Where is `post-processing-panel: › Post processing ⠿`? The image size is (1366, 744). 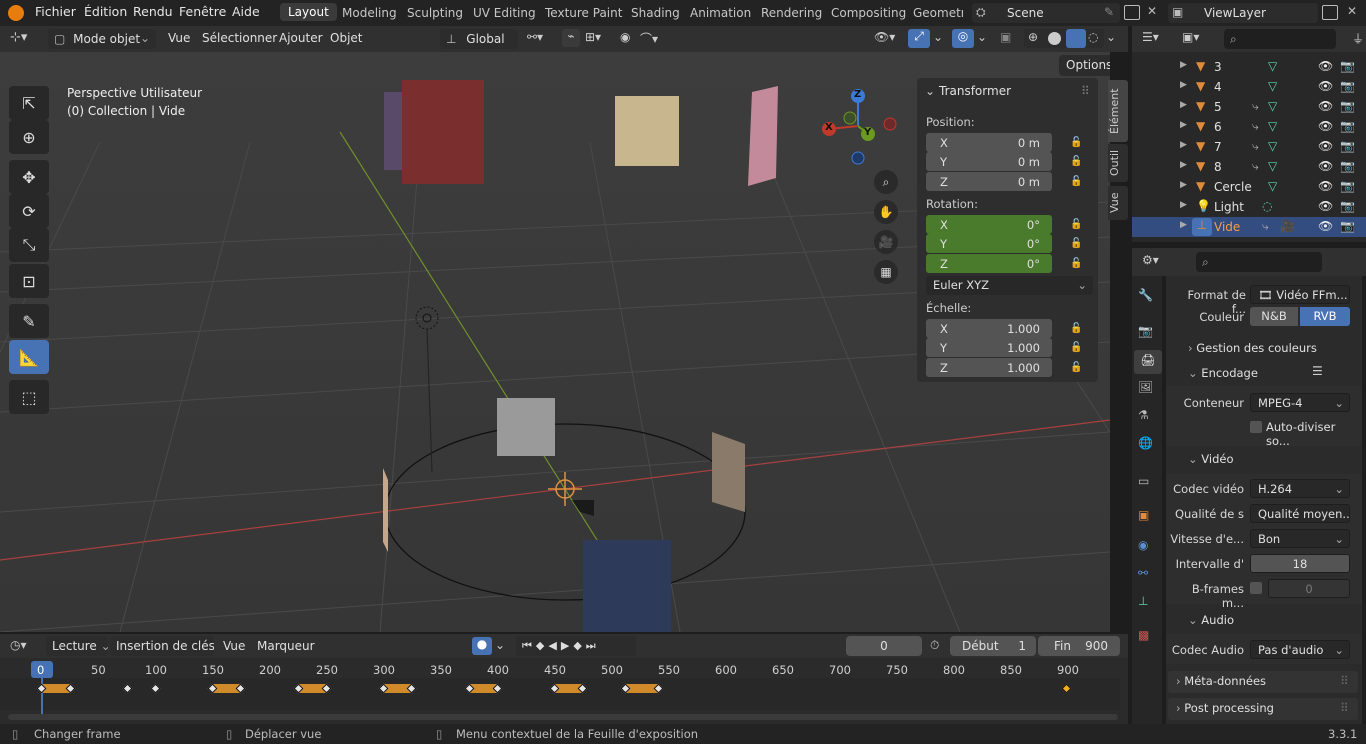 post-processing-panel: › Post processing ⠿ is located at coordinates (1263, 709).